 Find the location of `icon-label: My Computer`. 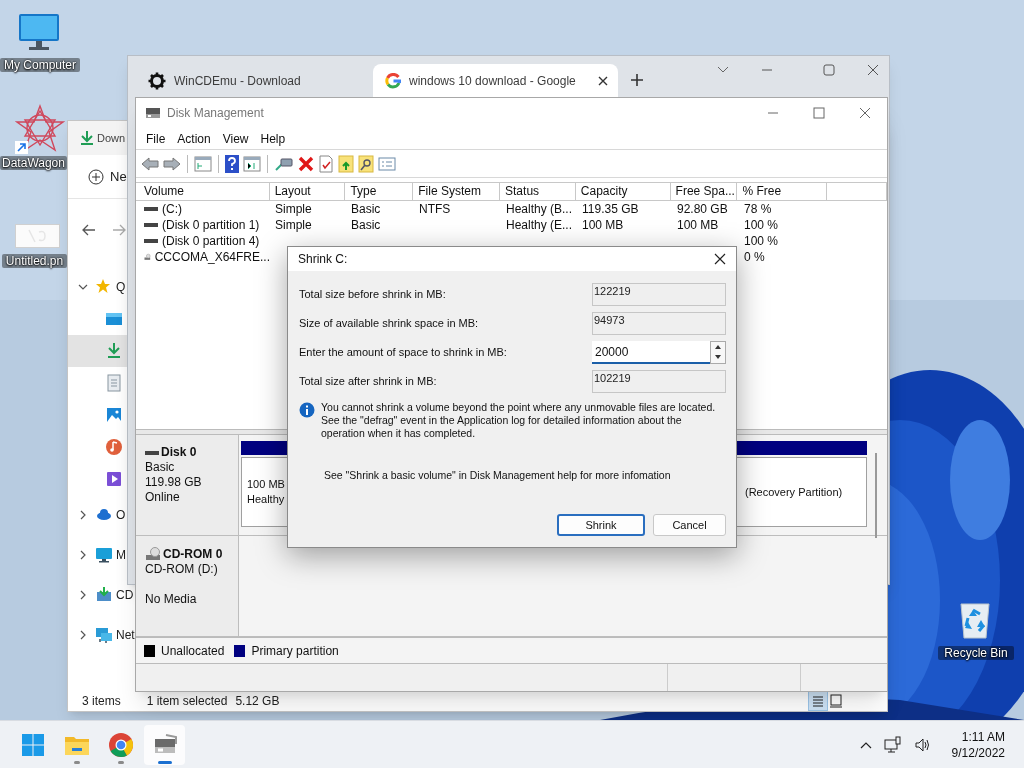

icon-label: My Computer is located at coordinates (40, 65).